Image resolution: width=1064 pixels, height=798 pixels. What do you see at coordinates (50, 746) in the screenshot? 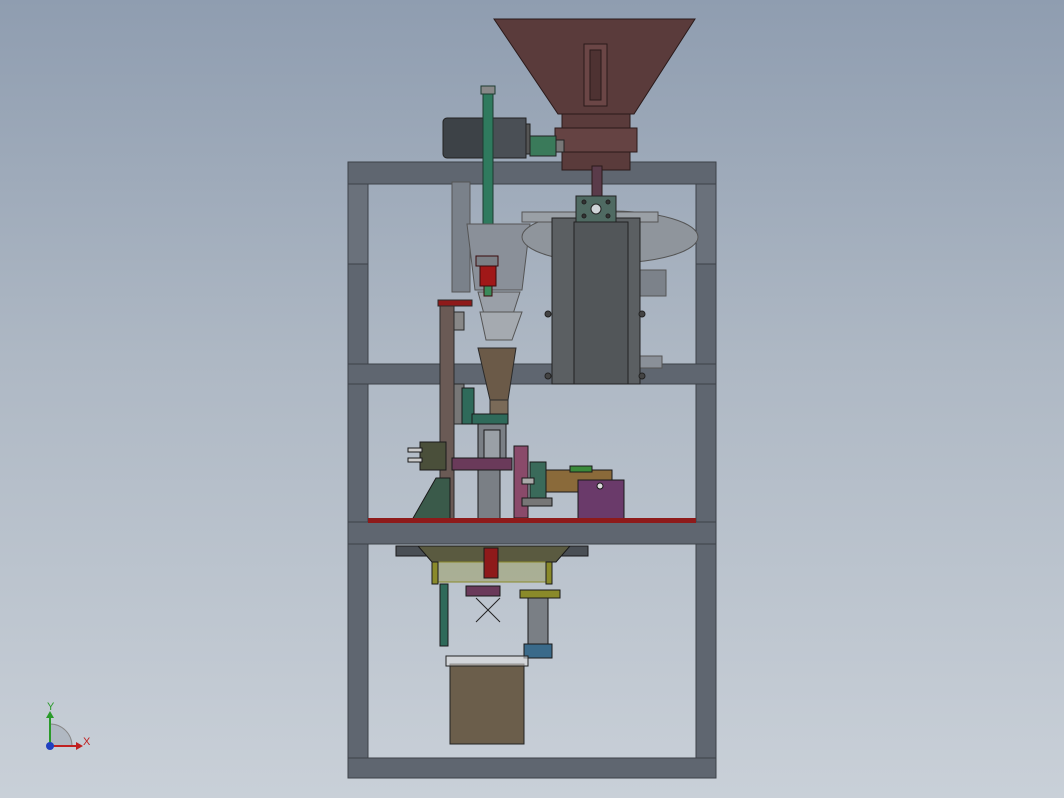
I see `triad-z-axis` at bounding box center [50, 746].